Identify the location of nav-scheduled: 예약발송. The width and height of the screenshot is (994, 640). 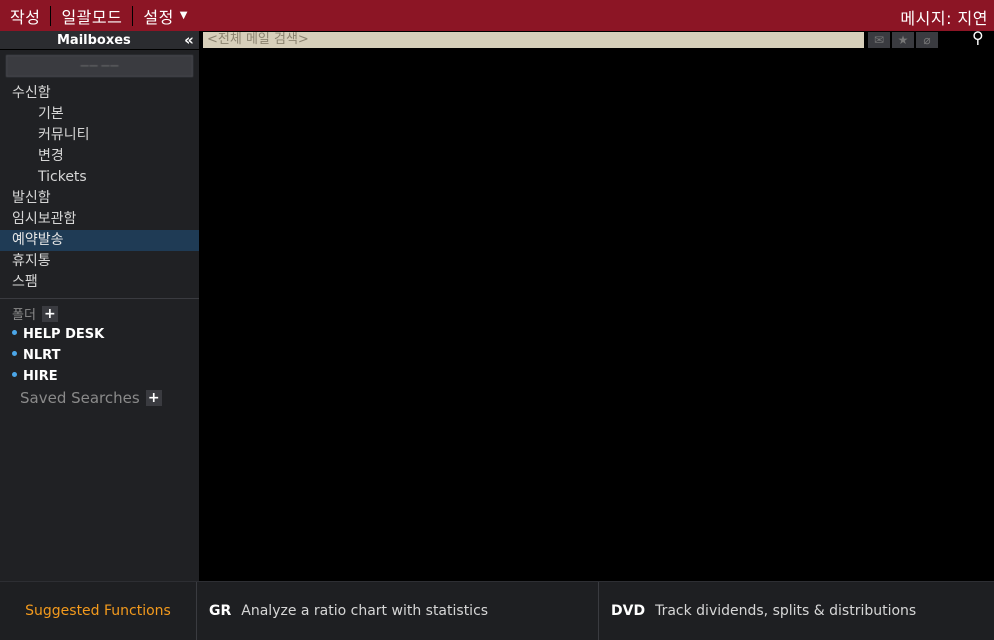
(99, 240).